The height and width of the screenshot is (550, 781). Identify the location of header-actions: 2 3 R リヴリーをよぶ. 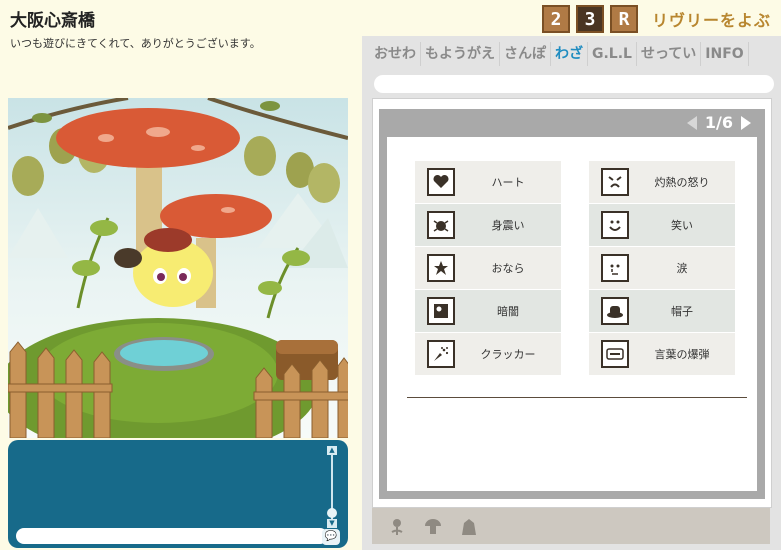
(656, 19).